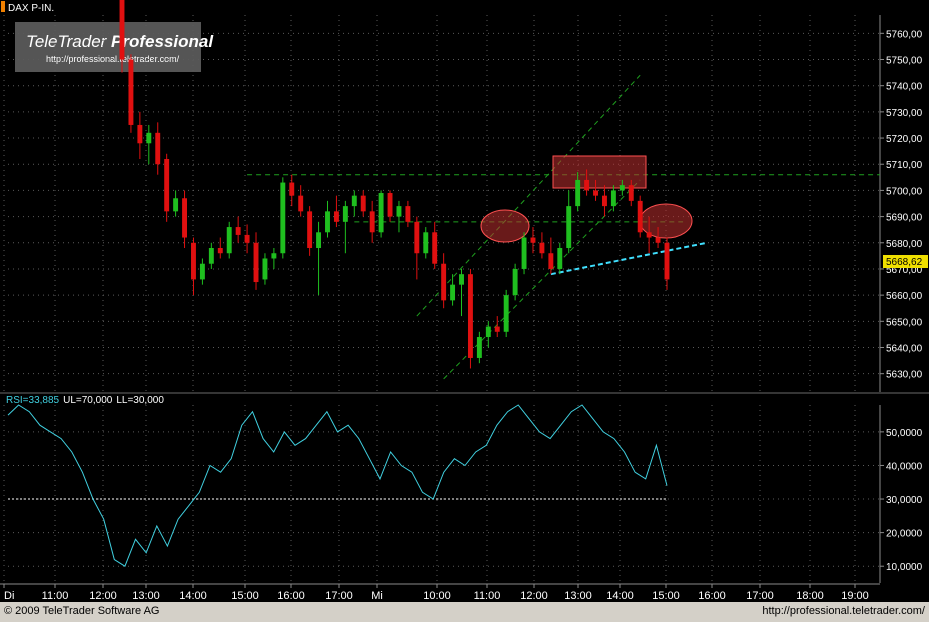  Describe the element at coordinates (712, 596) in the screenshot. I see `time-tick-label: 16:00` at that location.